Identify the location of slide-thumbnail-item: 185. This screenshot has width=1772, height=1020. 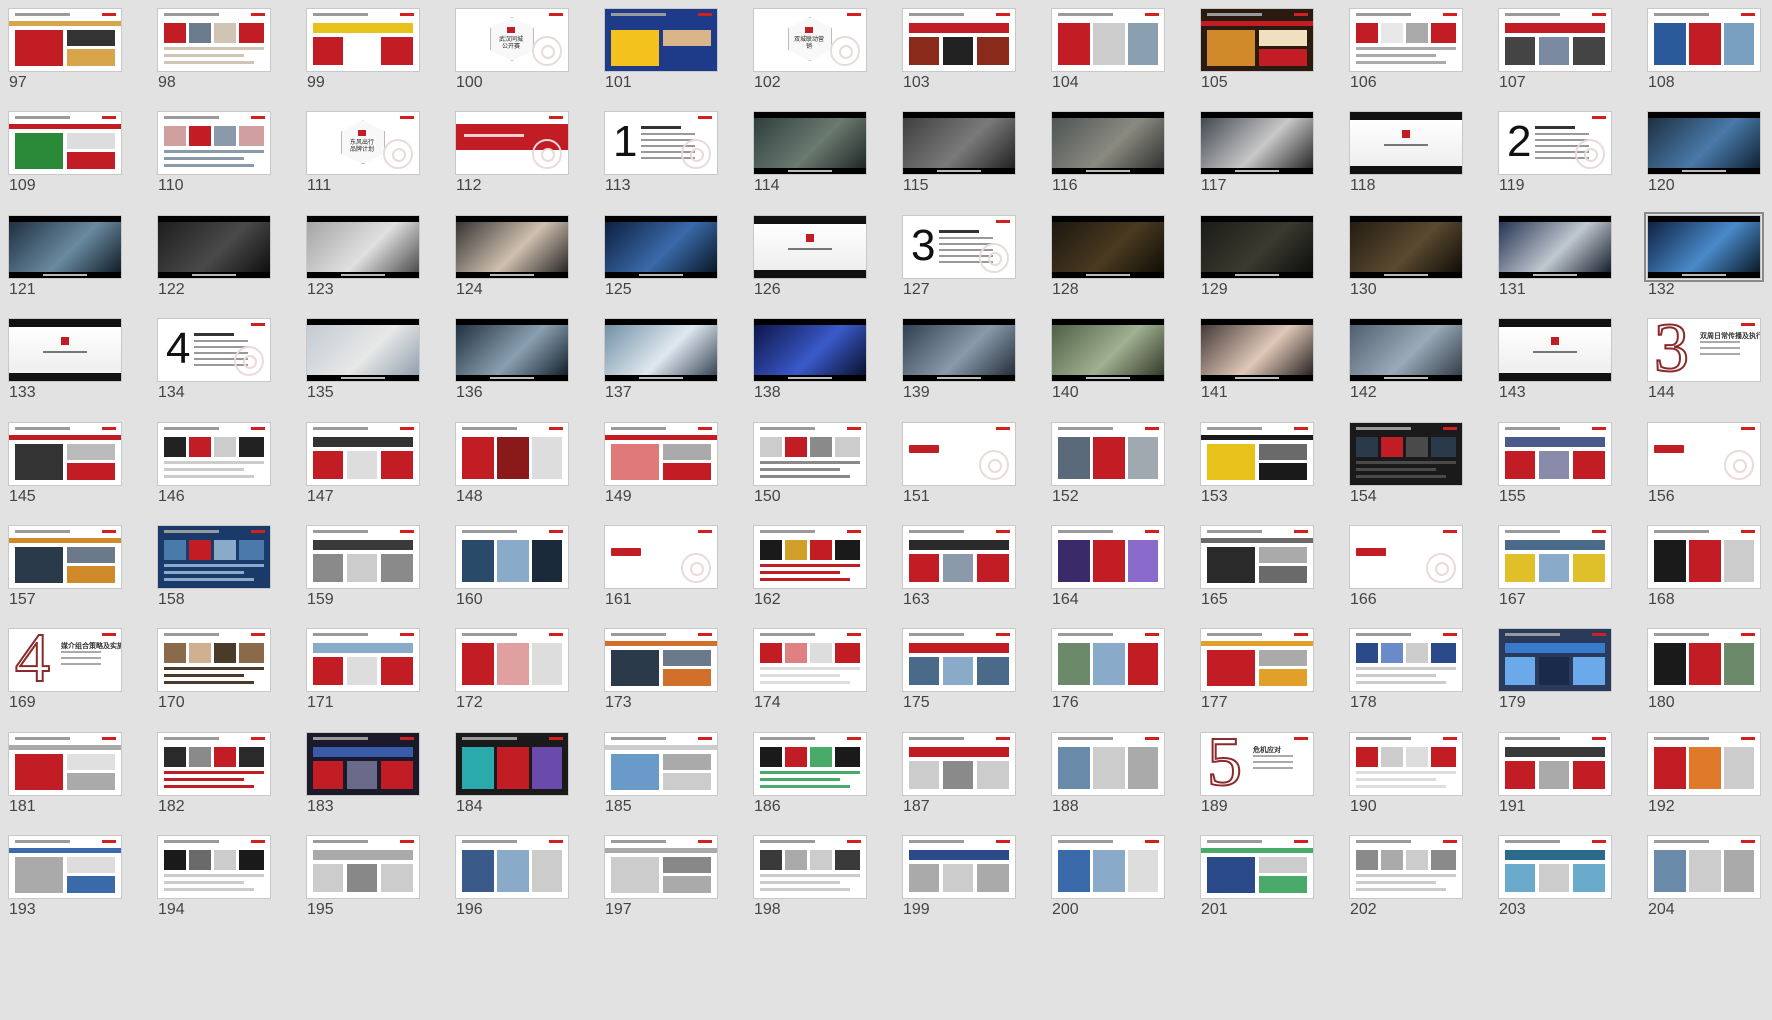
(661, 783).